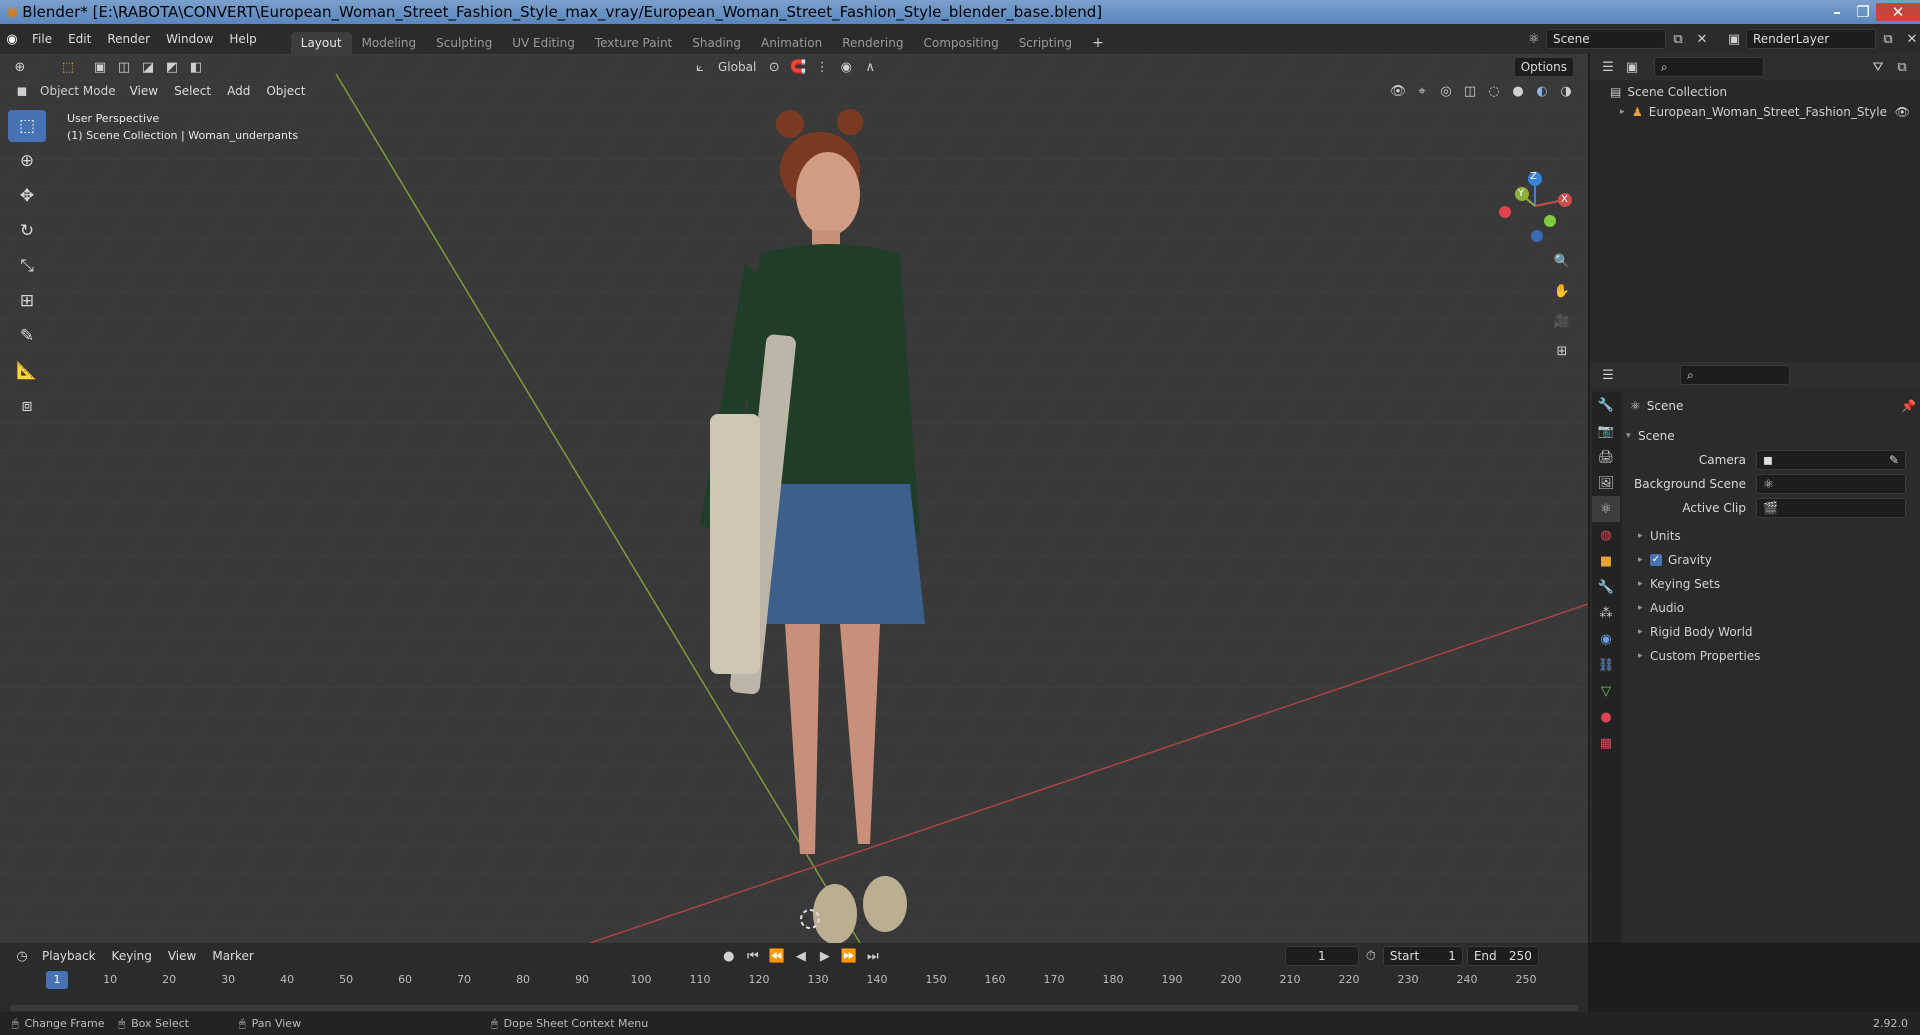  Describe the element at coordinates (69, 956) in the screenshot. I see `timeline-menu-playback: Playback` at that location.